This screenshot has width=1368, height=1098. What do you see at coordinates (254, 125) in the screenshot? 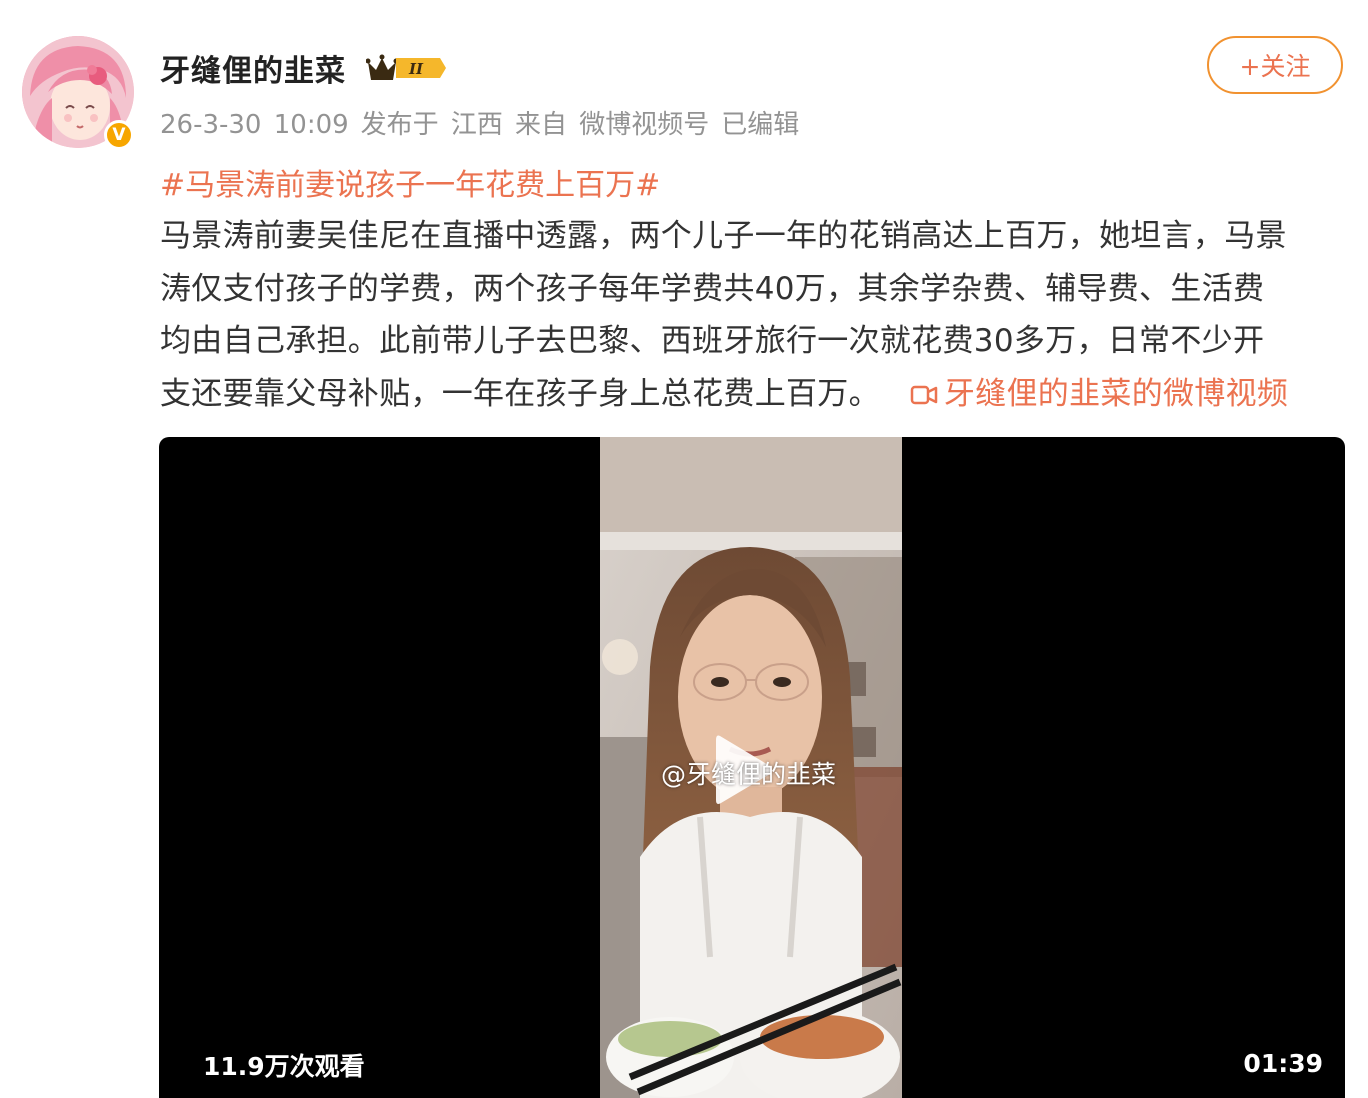
I see `post-time: 26-3-30 10:09` at bounding box center [254, 125].